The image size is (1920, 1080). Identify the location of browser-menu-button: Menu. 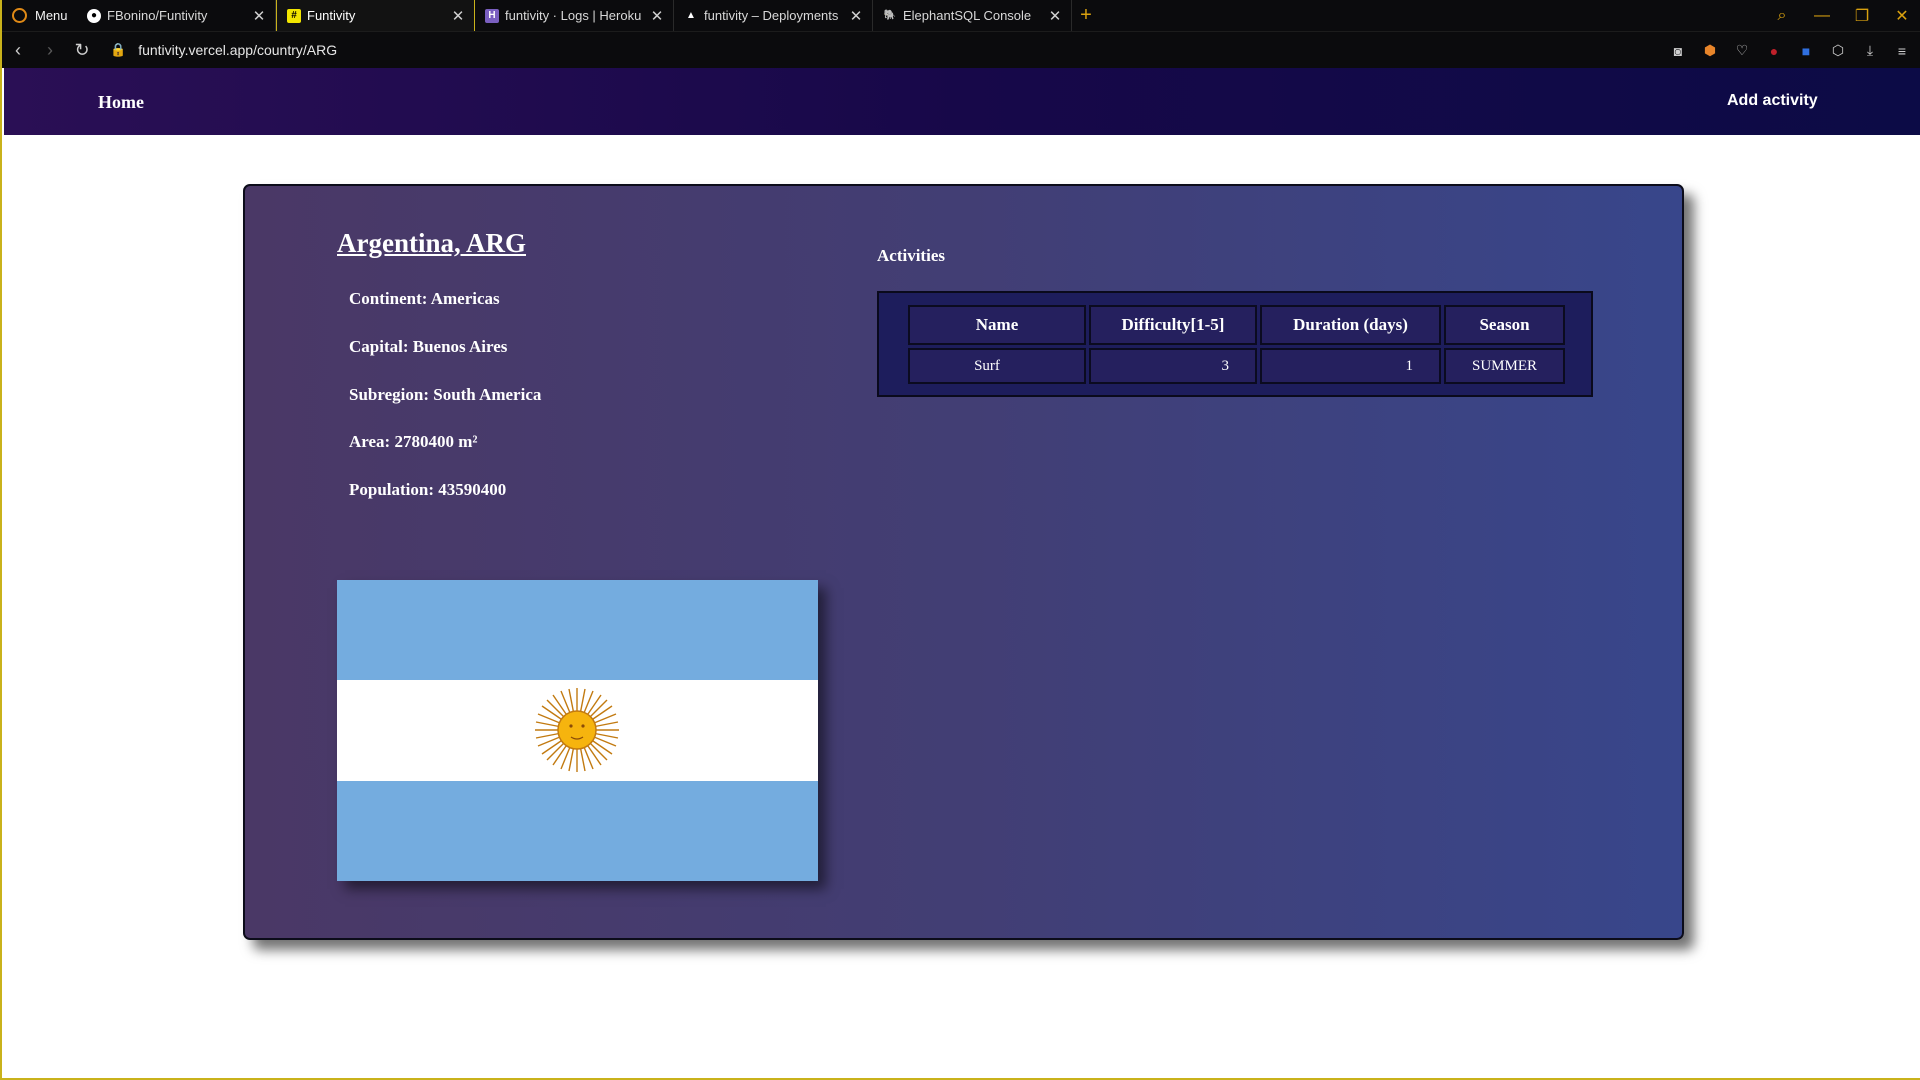
(39, 15).